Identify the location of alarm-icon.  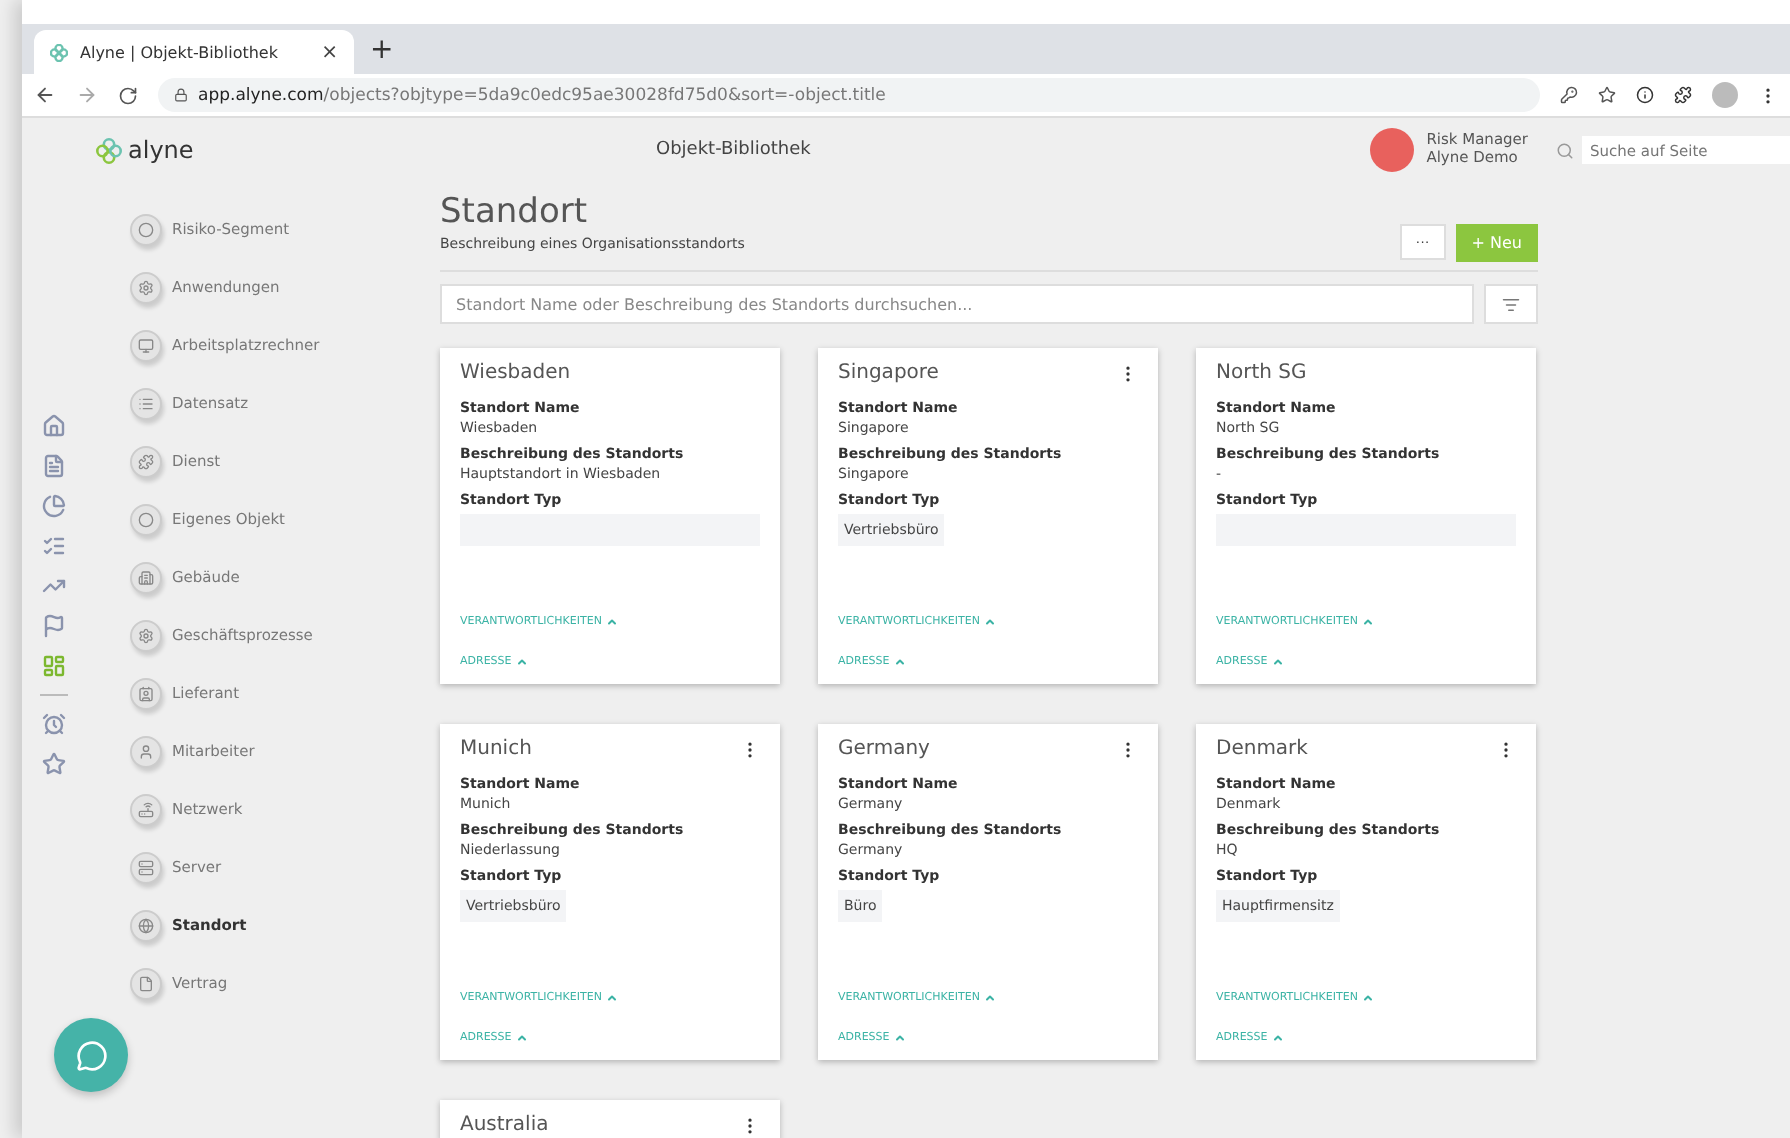
(54, 724).